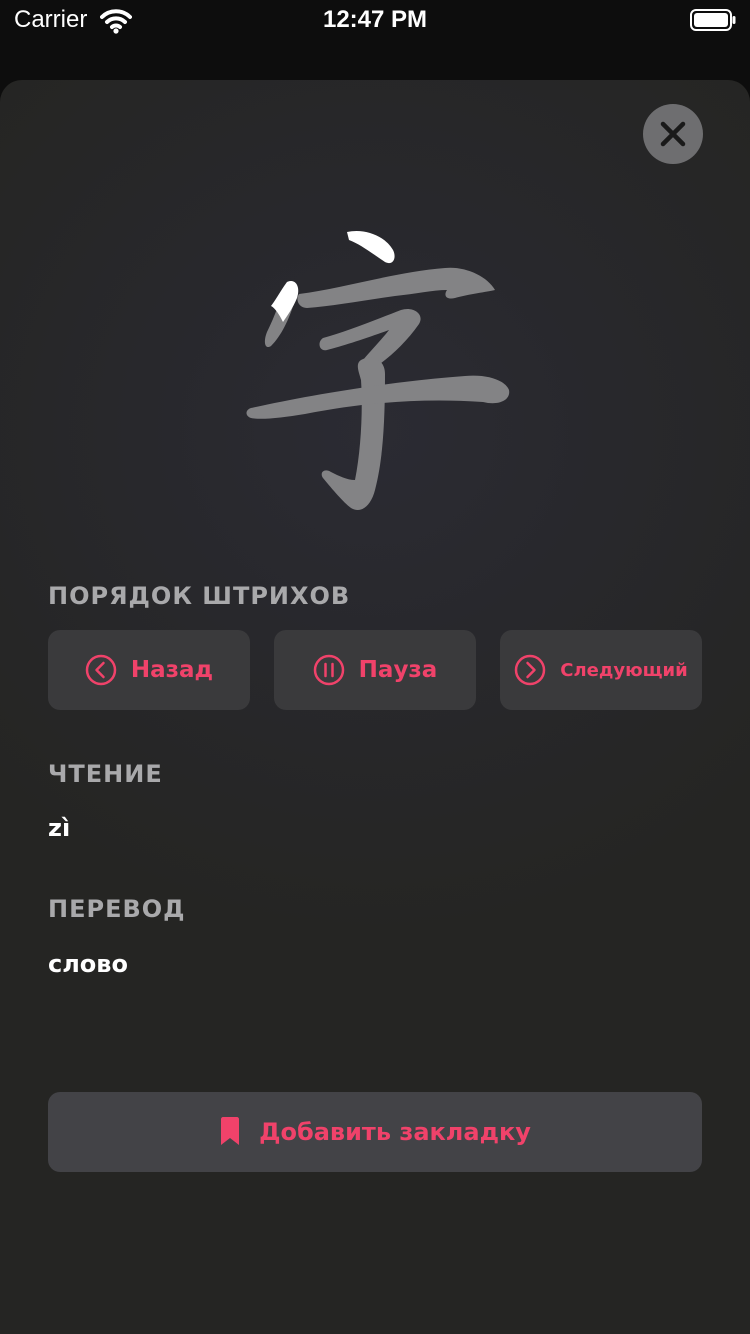 The width and height of the screenshot is (750, 1334). I want to click on back-button: Назад, so click(149, 670).